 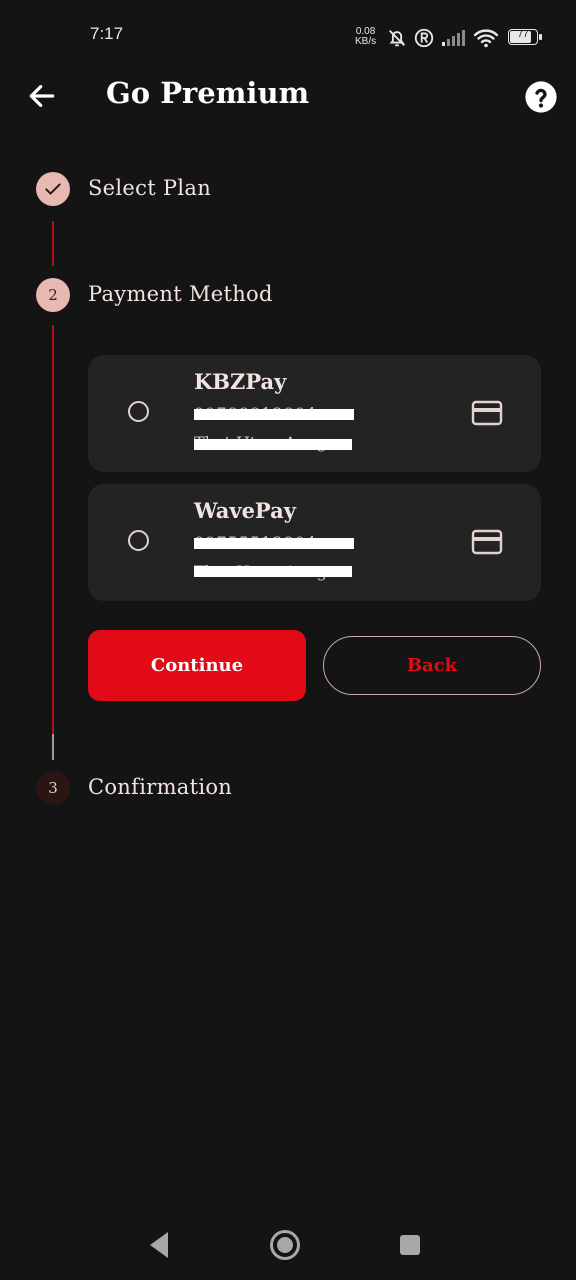 I want to click on radio-wavepay, so click(x=138, y=540).